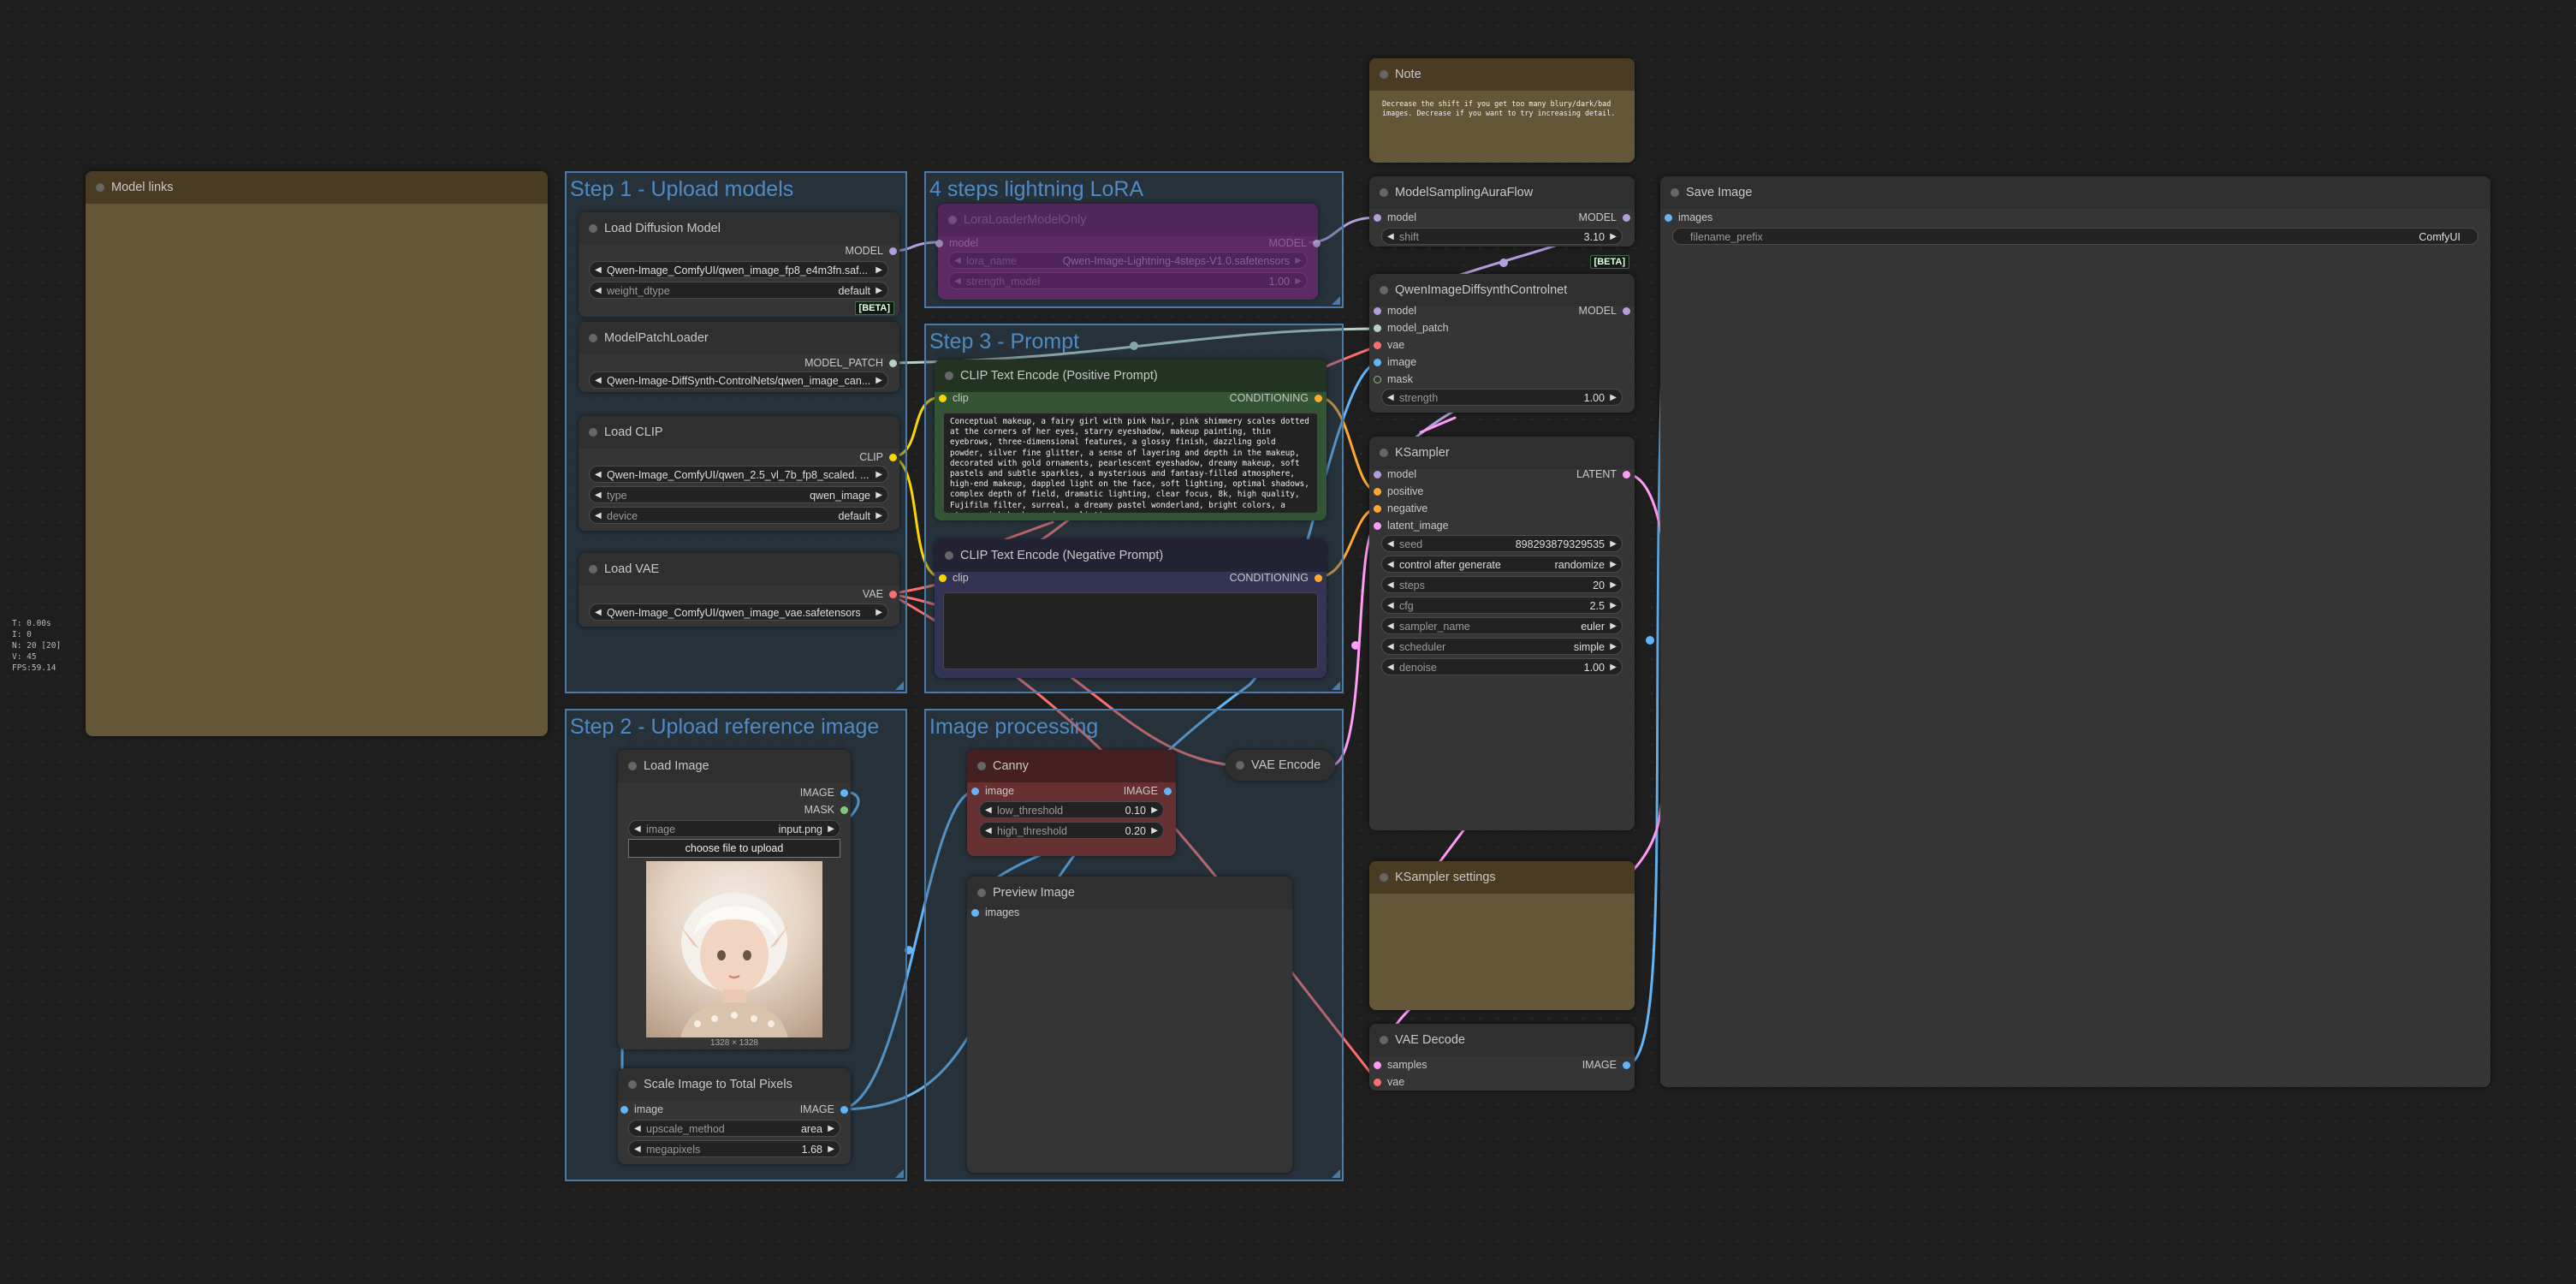 Image resolution: width=2576 pixels, height=1284 pixels. What do you see at coordinates (1502, 543) in the screenshot?
I see `seed-input: ◀ seed 898293879329535 ▶` at bounding box center [1502, 543].